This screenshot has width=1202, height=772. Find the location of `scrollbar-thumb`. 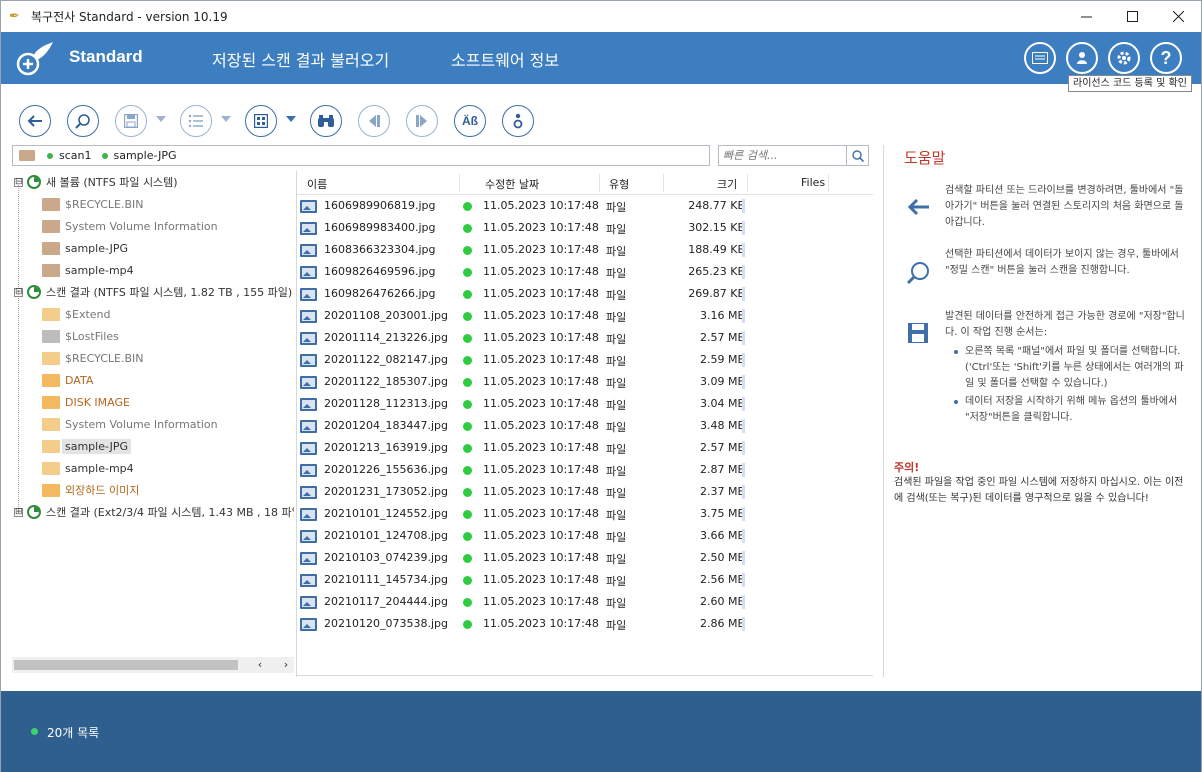

scrollbar-thumb is located at coordinates (126, 665).